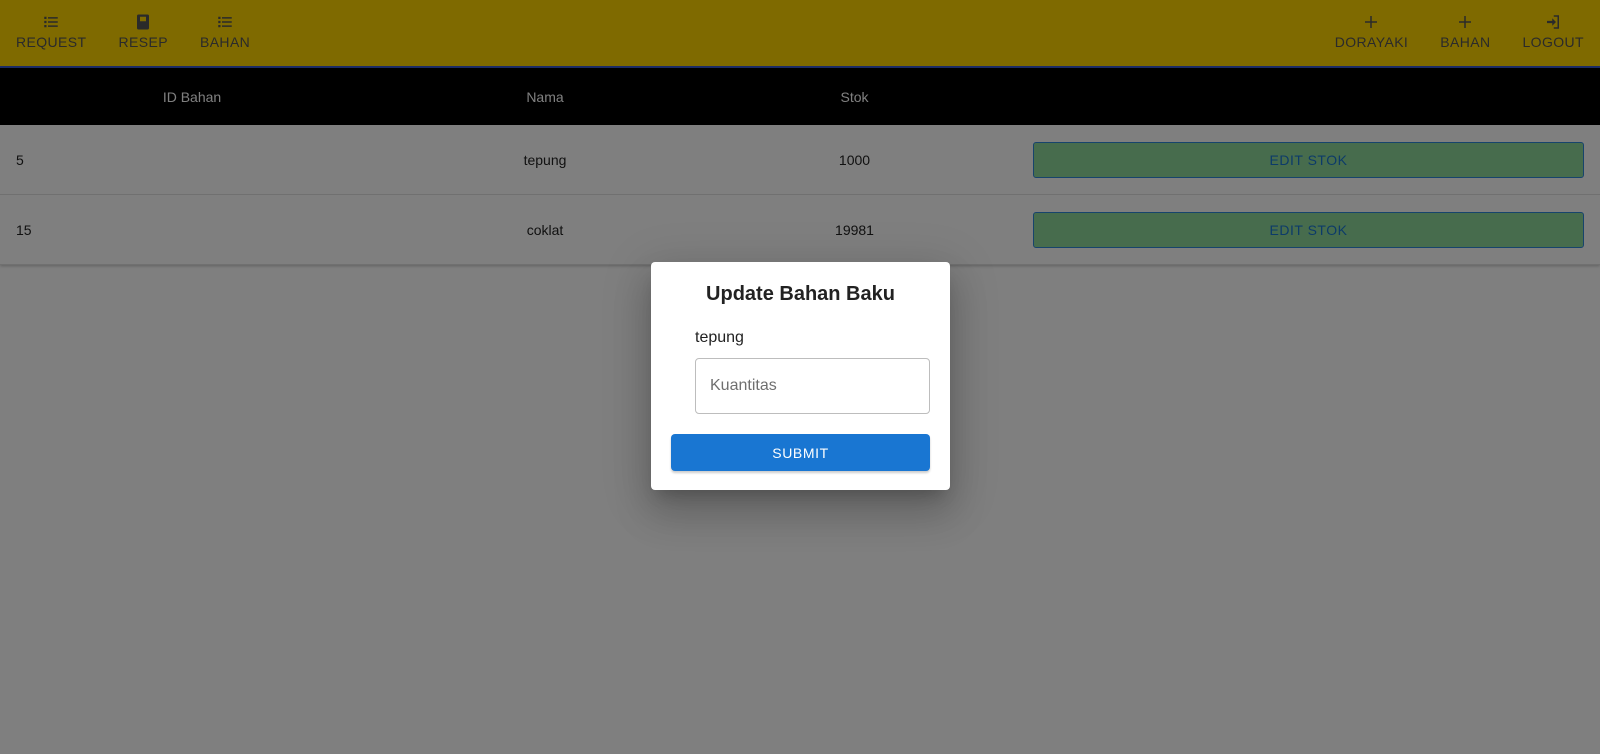 Image resolution: width=1600 pixels, height=754 pixels. What do you see at coordinates (800, 294) in the screenshot?
I see `dialog-title: Update Bahan Baku` at bounding box center [800, 294].